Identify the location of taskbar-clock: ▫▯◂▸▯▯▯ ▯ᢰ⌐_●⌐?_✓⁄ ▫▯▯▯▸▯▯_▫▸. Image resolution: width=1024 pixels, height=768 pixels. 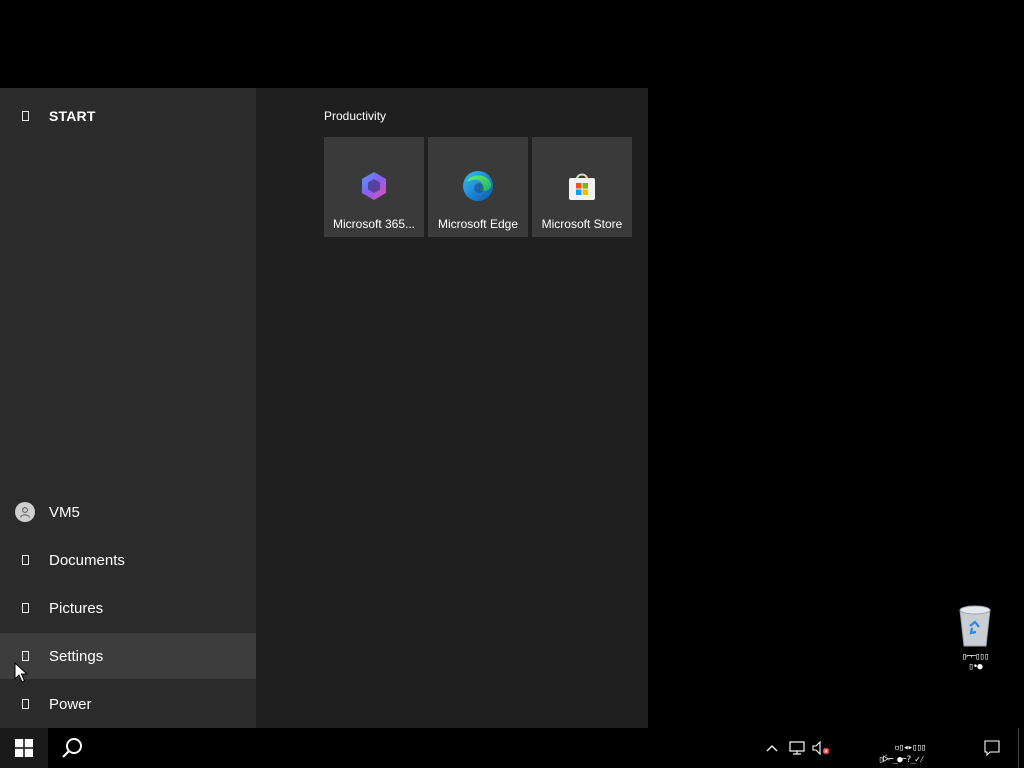
(901, 749).